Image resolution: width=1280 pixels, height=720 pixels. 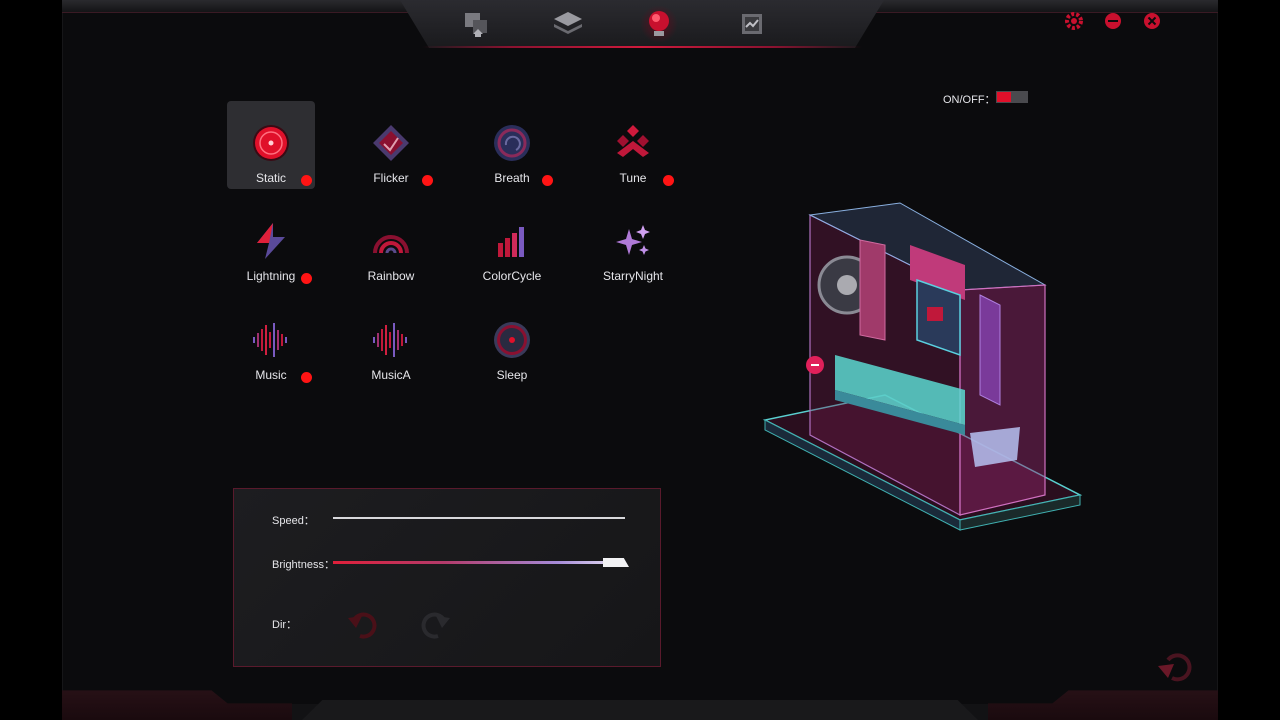 I want to click on minimize-button, so click(x=1113, y=21).